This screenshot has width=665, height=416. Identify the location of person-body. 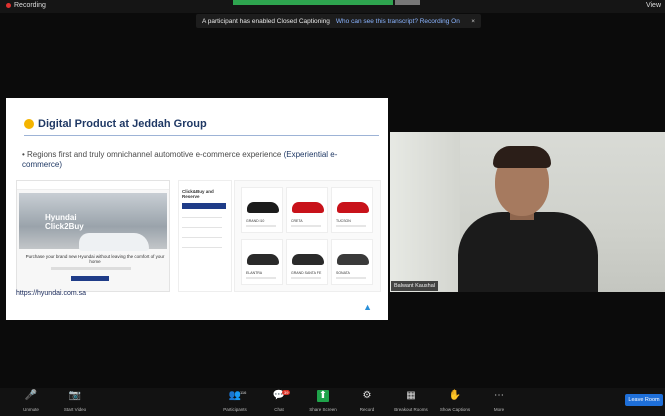
(528, 252).